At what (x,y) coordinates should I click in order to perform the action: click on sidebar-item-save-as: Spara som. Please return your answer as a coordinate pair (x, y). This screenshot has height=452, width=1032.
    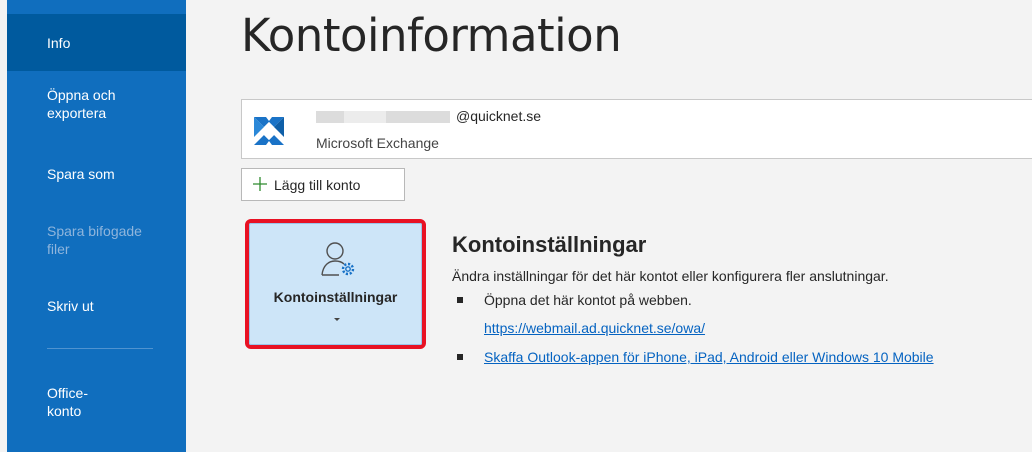
    Looking at the image, I should click on (96, 175).